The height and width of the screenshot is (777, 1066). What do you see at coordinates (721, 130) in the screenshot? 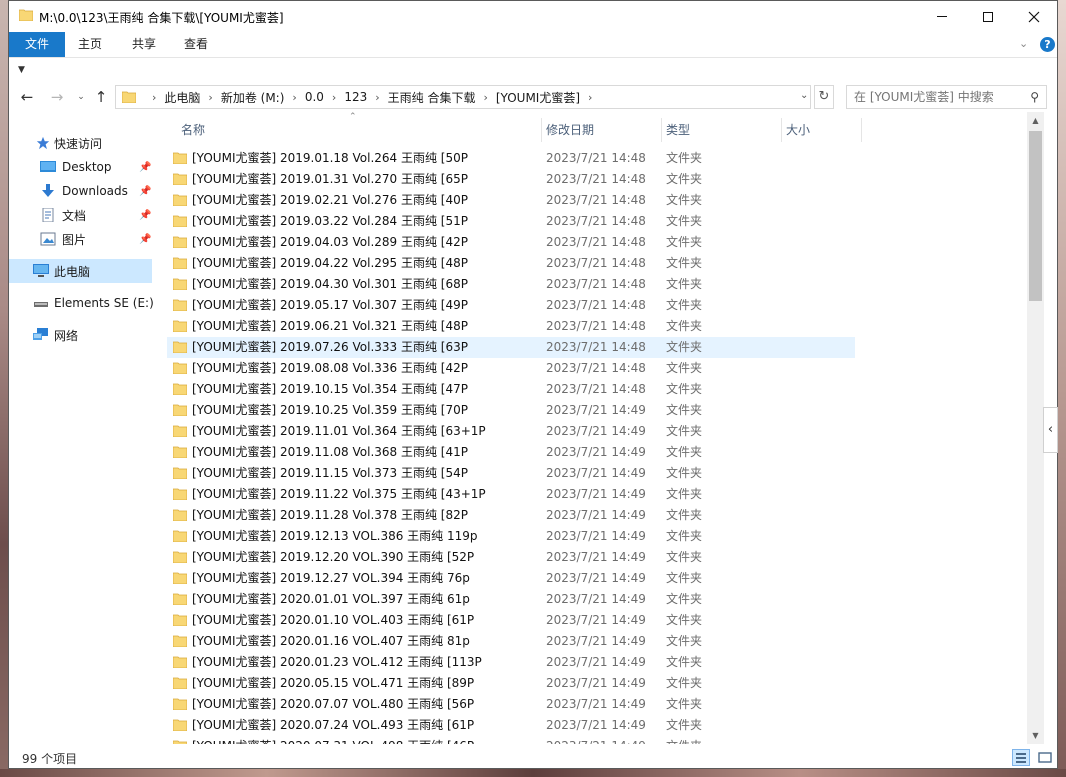
I see `column-header-type: 类型` at bounding box center [721, 130].